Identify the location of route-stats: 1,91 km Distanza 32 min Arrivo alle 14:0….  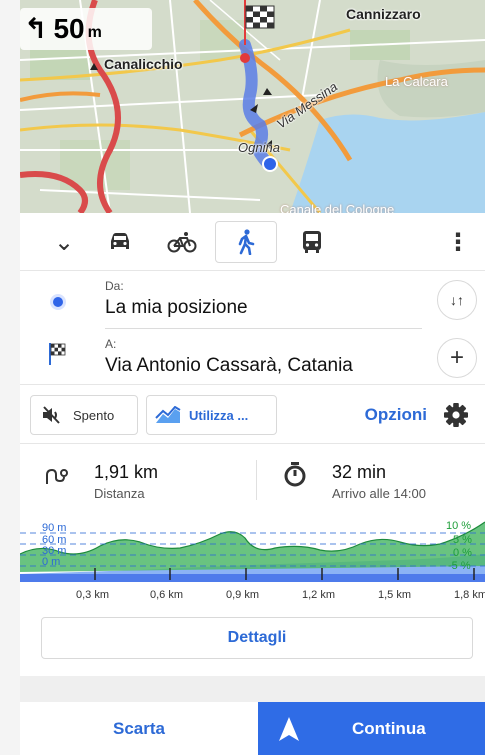
(252, 478).